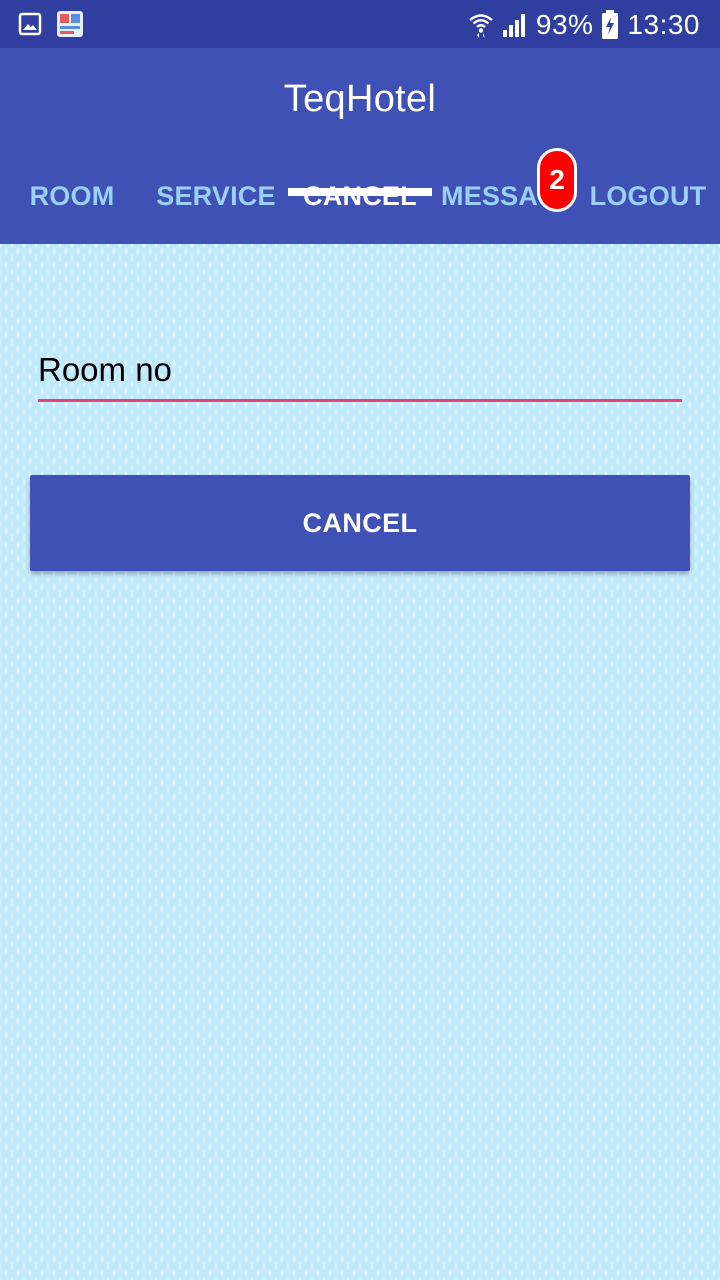 The width and height of the screenshot is (720, 1280). Describe the element at coordinates (481, 26) in the screenshot. I see `wifi-icon` at that location.